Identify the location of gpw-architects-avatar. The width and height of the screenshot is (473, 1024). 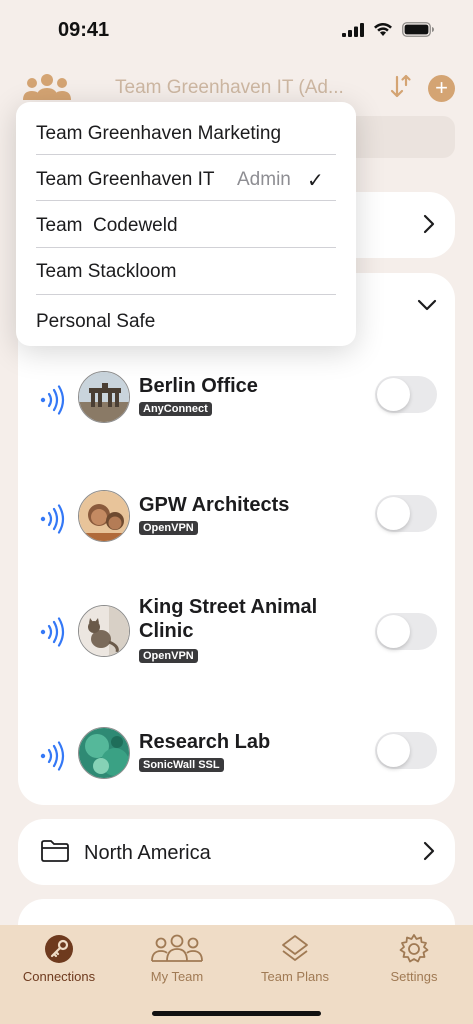
(104, 516).